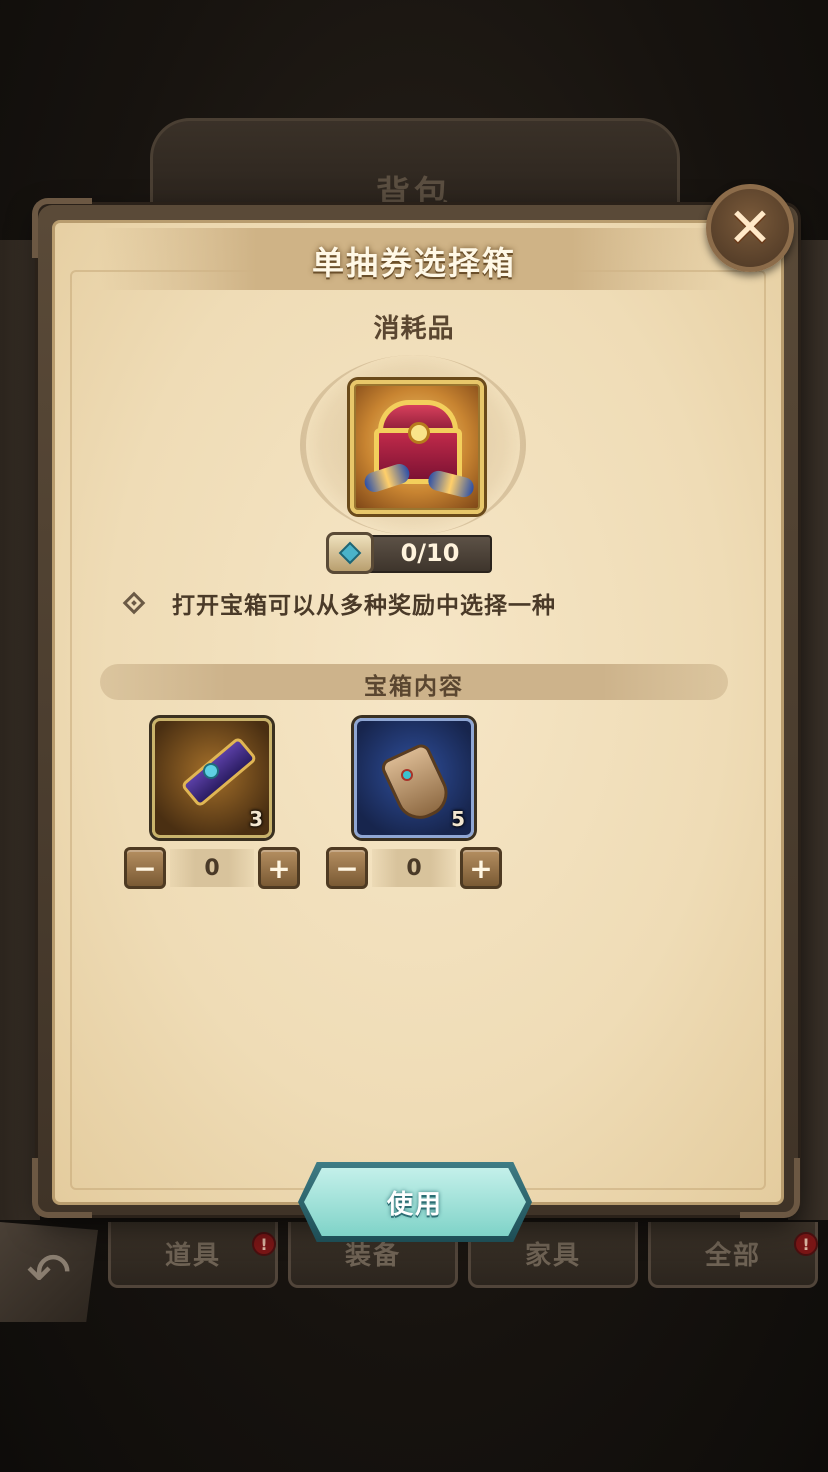 Image resolution: width=828 pixels, height=1472 pixels. I want to click on gauntlet-scroll-icon, so click(219, 772).